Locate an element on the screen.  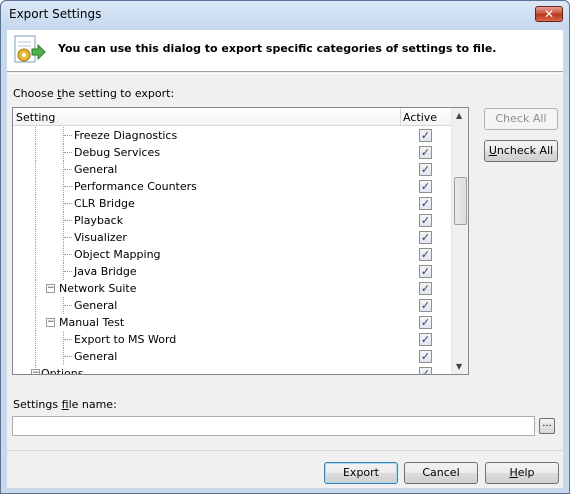
tree-row-label: Java Bridge is located at coordinates (105, 271).